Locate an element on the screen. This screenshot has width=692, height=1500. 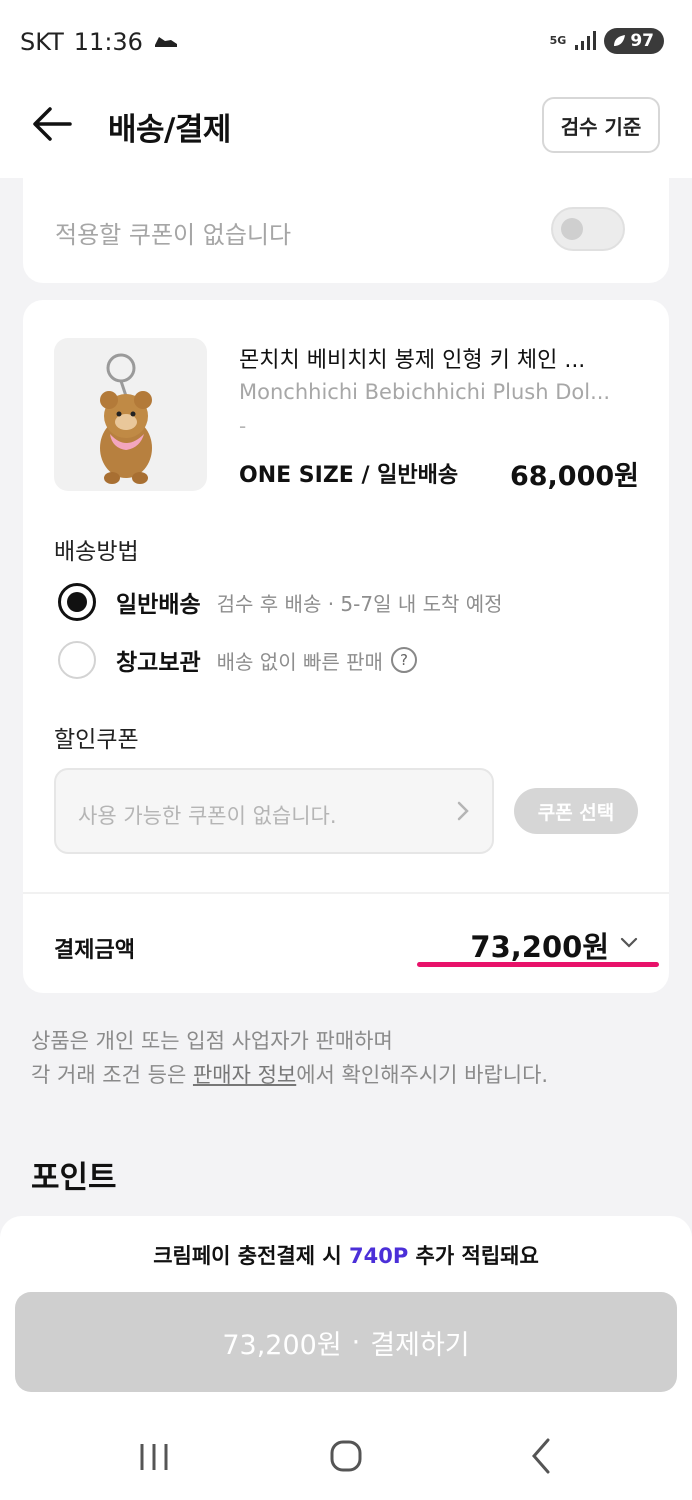
radio-selected is located at coordinates (77, 602).